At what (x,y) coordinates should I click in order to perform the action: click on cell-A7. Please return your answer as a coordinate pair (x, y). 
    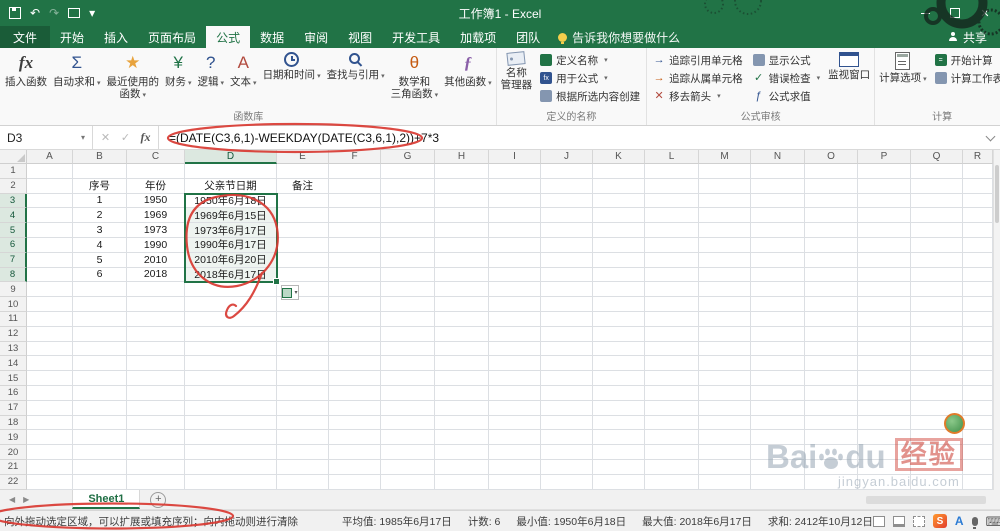
    Looking at the image, I should click on (50, 260).